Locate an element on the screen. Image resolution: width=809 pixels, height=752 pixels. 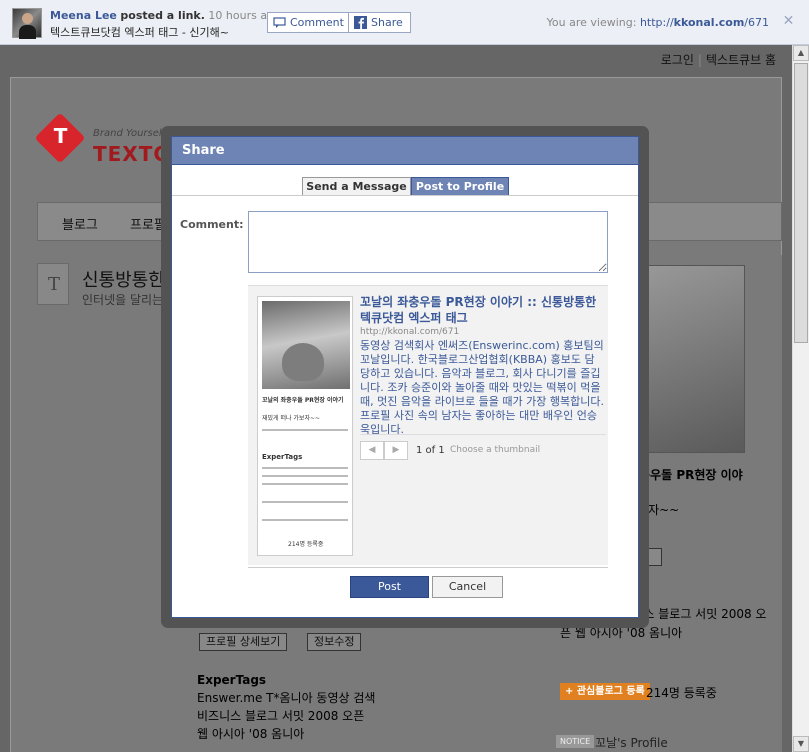
subscribe-count: 214명 등록중 is located at coordinates (681, 693).